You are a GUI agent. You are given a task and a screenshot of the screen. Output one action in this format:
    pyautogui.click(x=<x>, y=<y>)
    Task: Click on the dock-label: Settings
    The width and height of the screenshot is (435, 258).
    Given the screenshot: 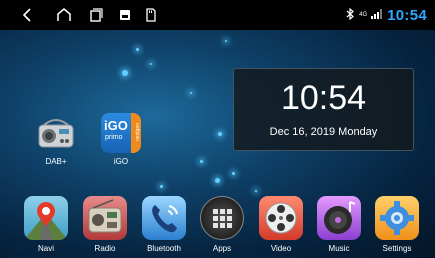 What is the action you would take?
    pyautogui.click(x=397, y=248)
    